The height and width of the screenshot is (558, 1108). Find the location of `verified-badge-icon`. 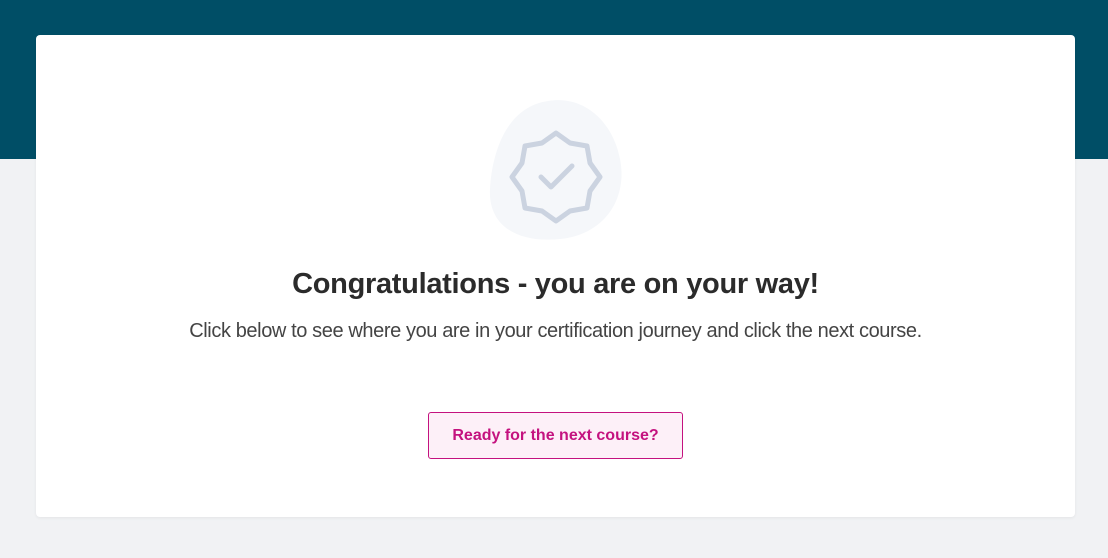

verified-badge-icon is located at coordinates (556, 169).